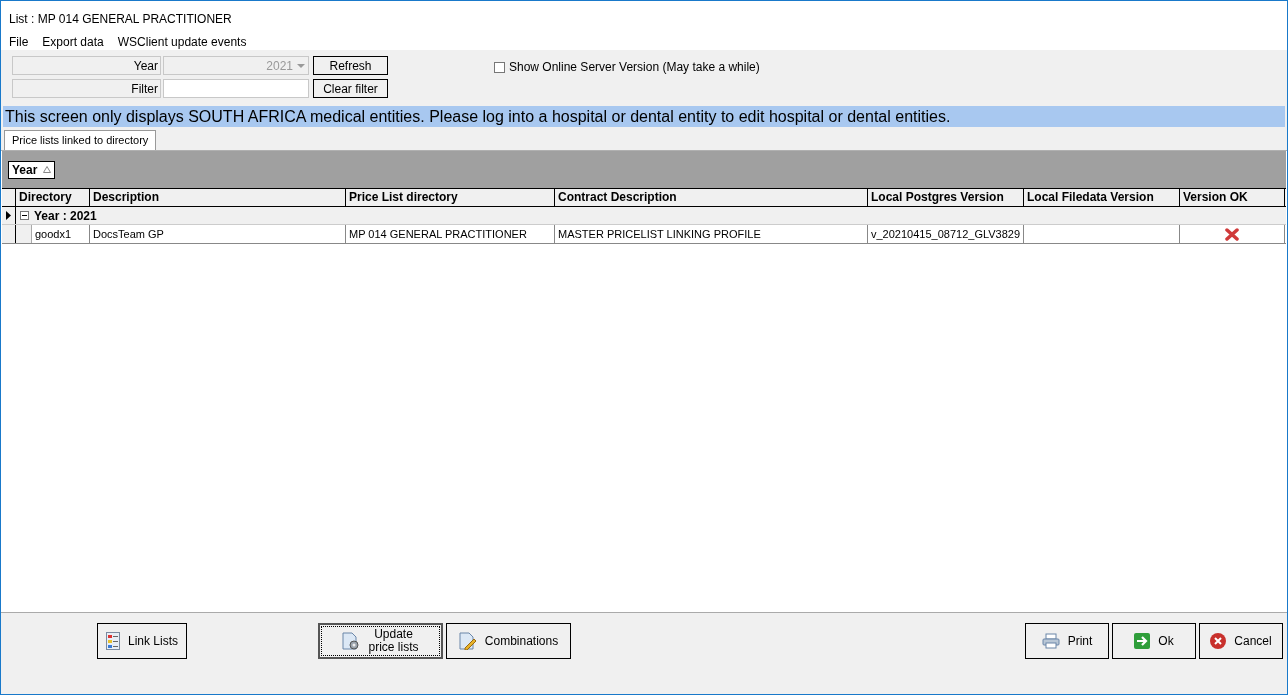  Describe the element at coordinates (120, 19) in the screenshot. I see `window-title: List : MP 014 GENERAL PRACTITIONER` at that location.